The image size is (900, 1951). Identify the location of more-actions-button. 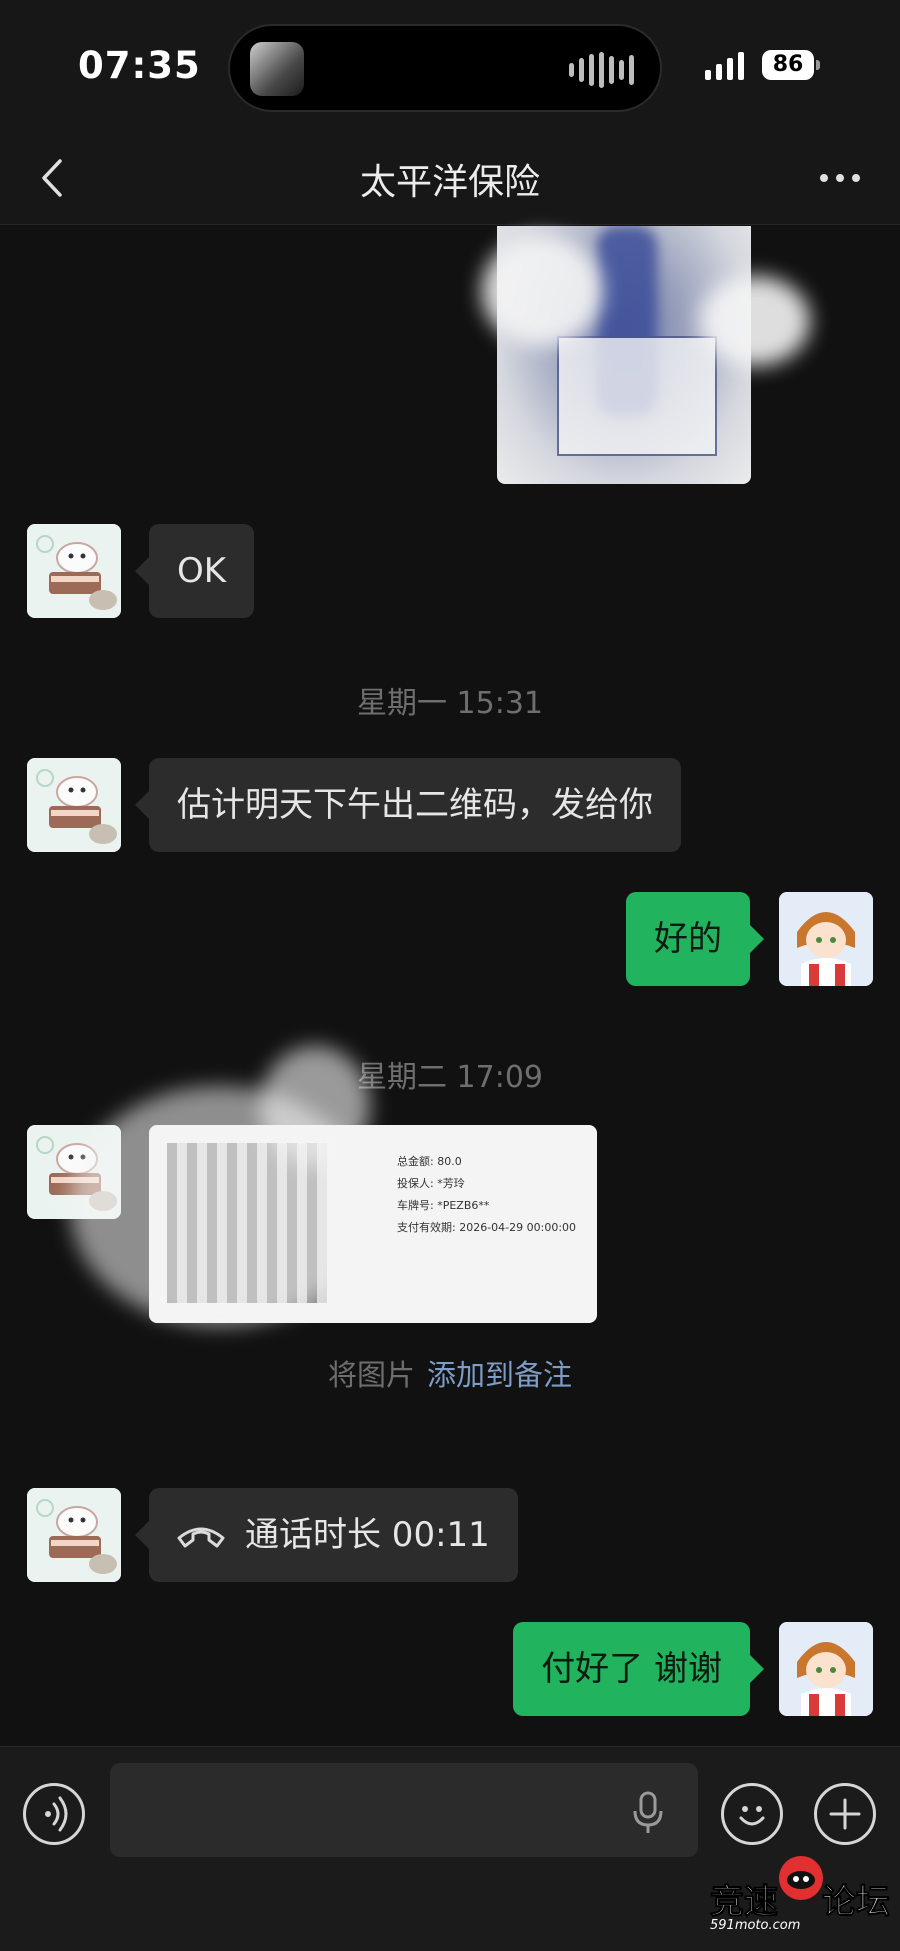
(845, 1814).